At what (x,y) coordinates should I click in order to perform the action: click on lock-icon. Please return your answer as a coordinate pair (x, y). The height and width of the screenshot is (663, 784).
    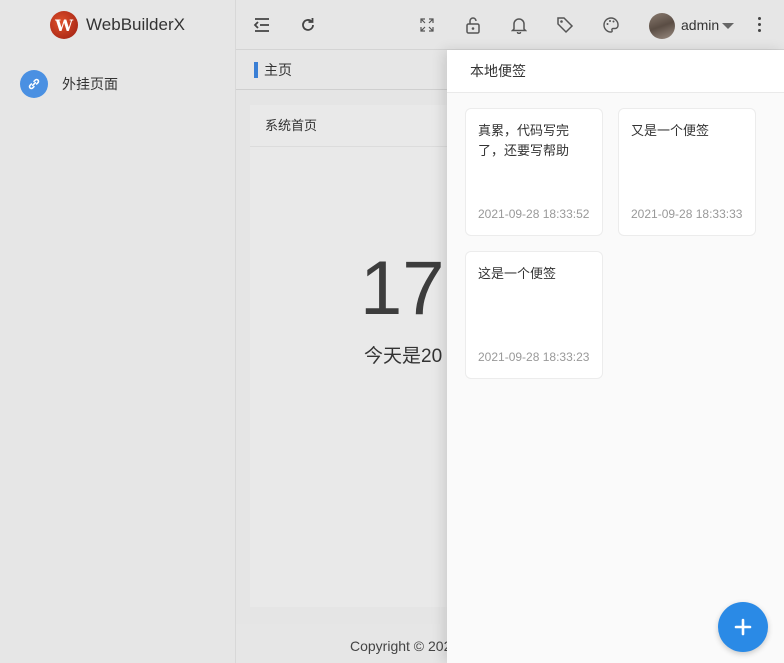
    Looking at the image, I should click on (473, 25).